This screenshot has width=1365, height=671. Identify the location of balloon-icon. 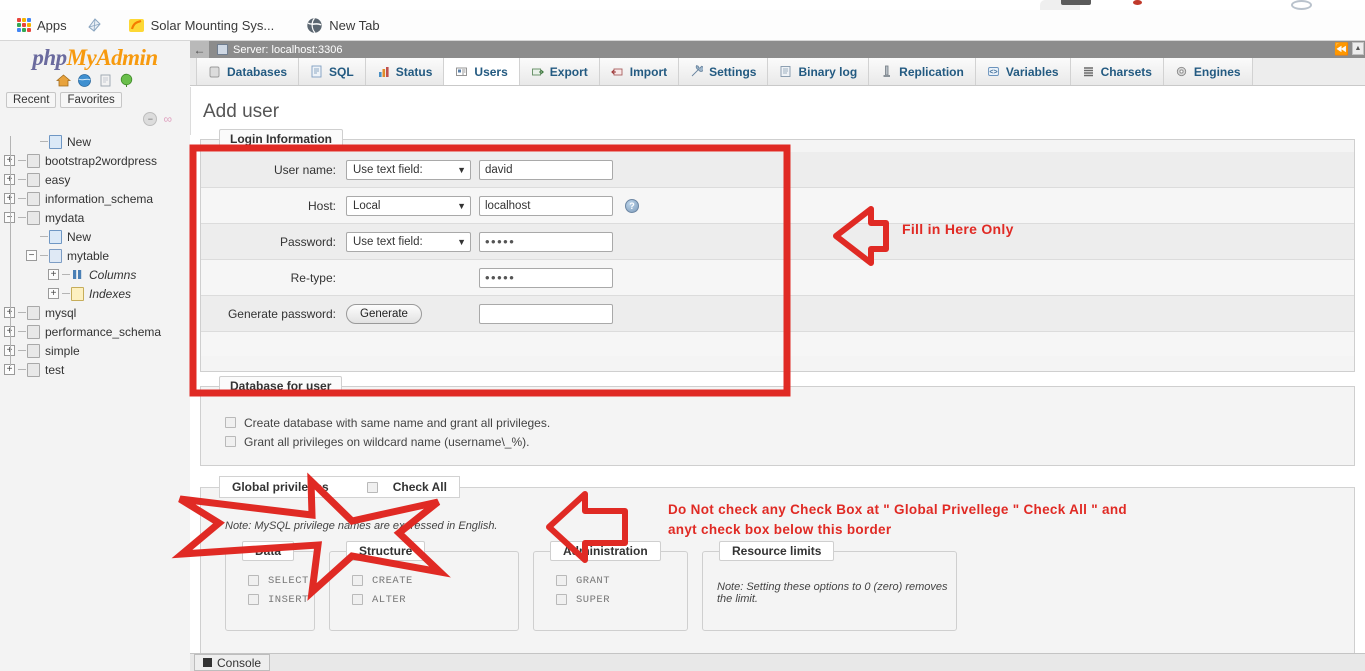
(126, 80).